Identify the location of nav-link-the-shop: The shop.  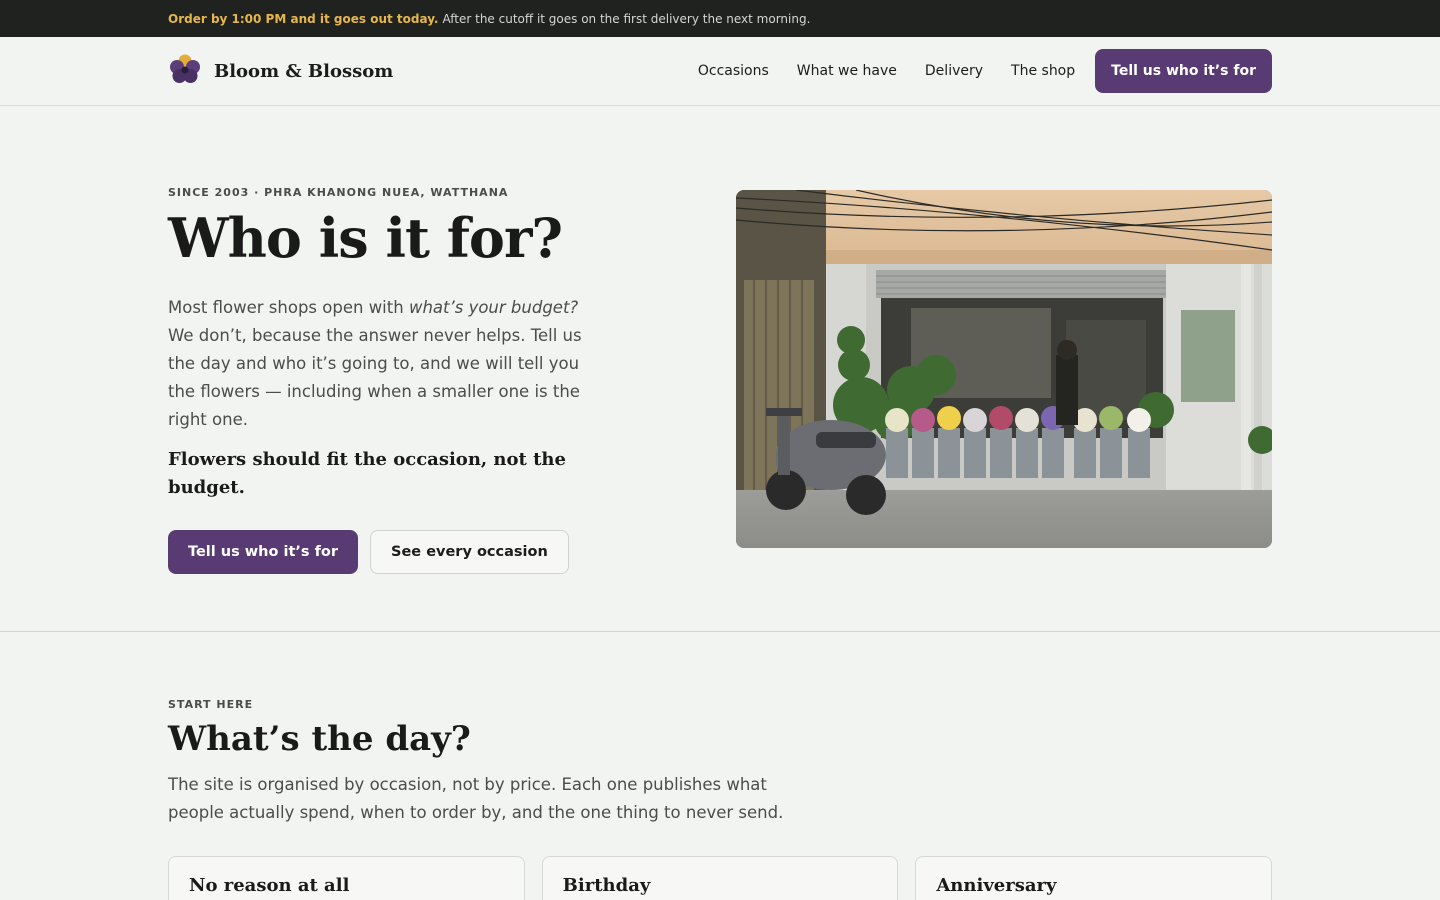
(1043, 71).